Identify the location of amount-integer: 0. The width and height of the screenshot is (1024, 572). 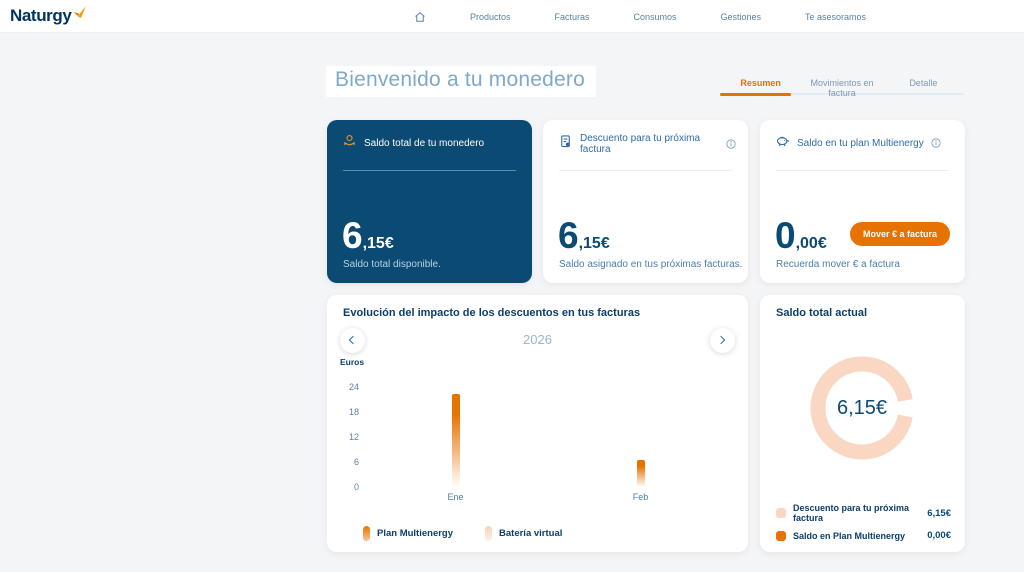
(785, 235).